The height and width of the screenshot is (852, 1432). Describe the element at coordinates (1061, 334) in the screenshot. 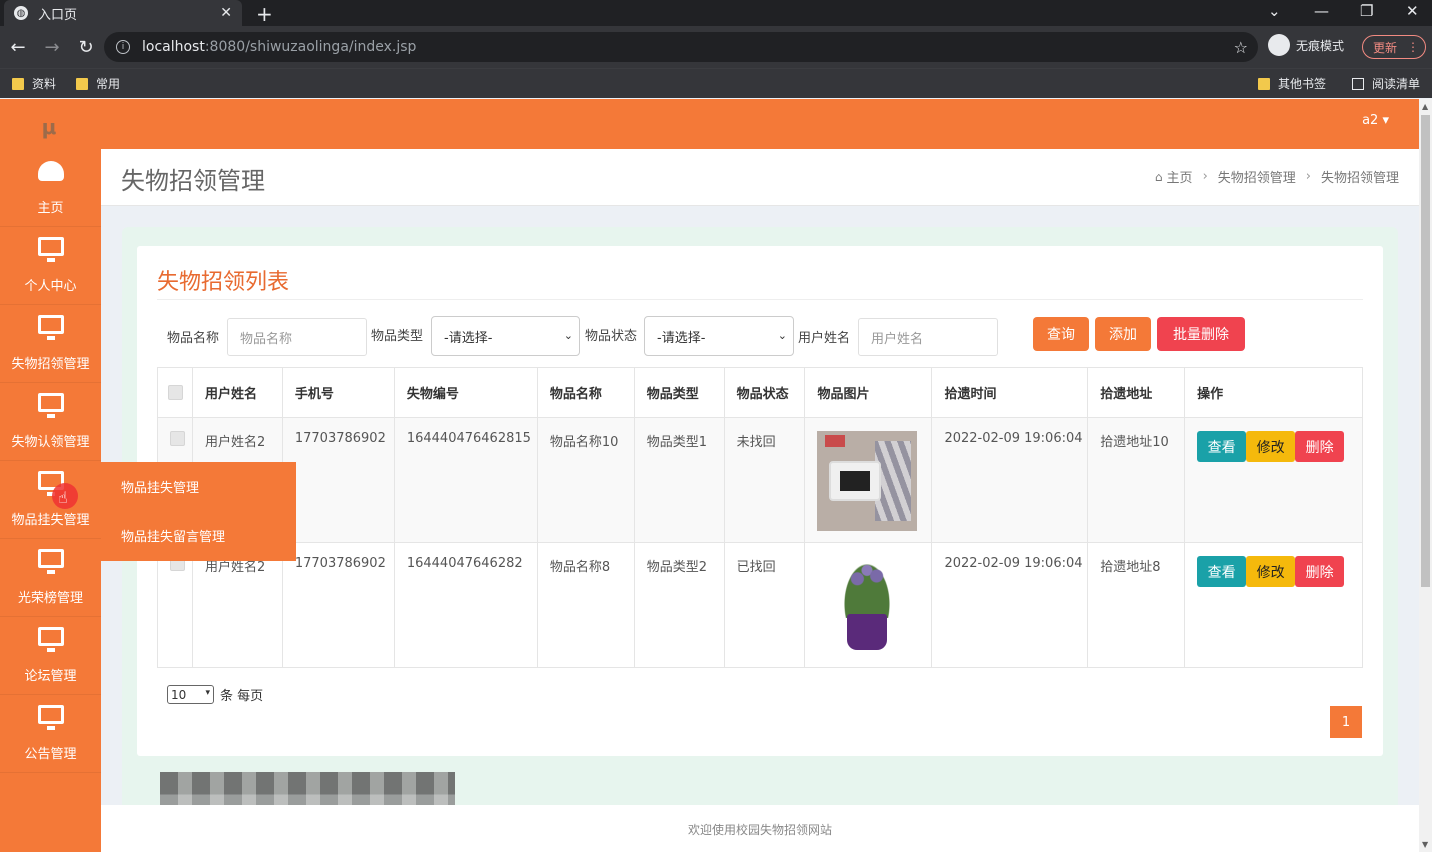

I see `query-button: 查询` at that location.